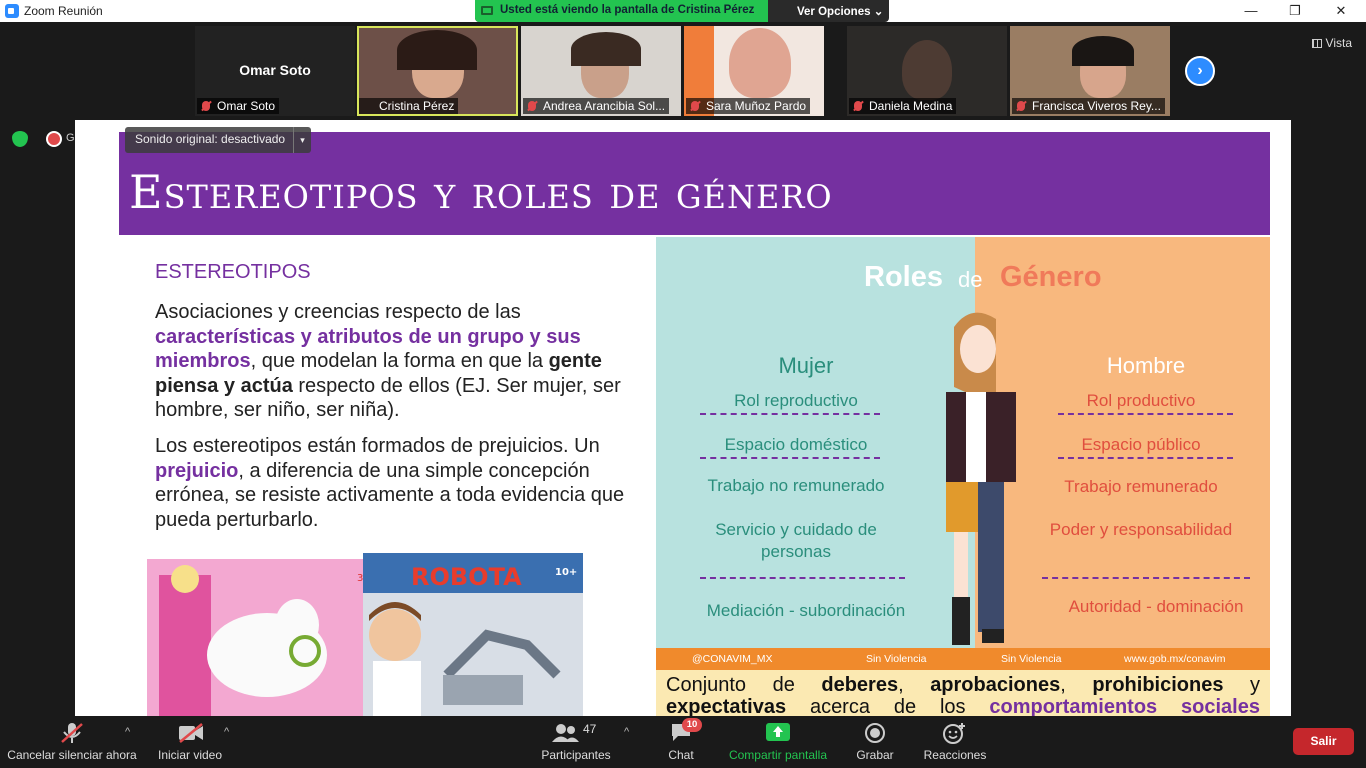 This screenshot has width=1366, height=768. What do you see at coordinates (185, 645) in the screenshot?
I see `doll-figure` at bounding box center [185, 645].